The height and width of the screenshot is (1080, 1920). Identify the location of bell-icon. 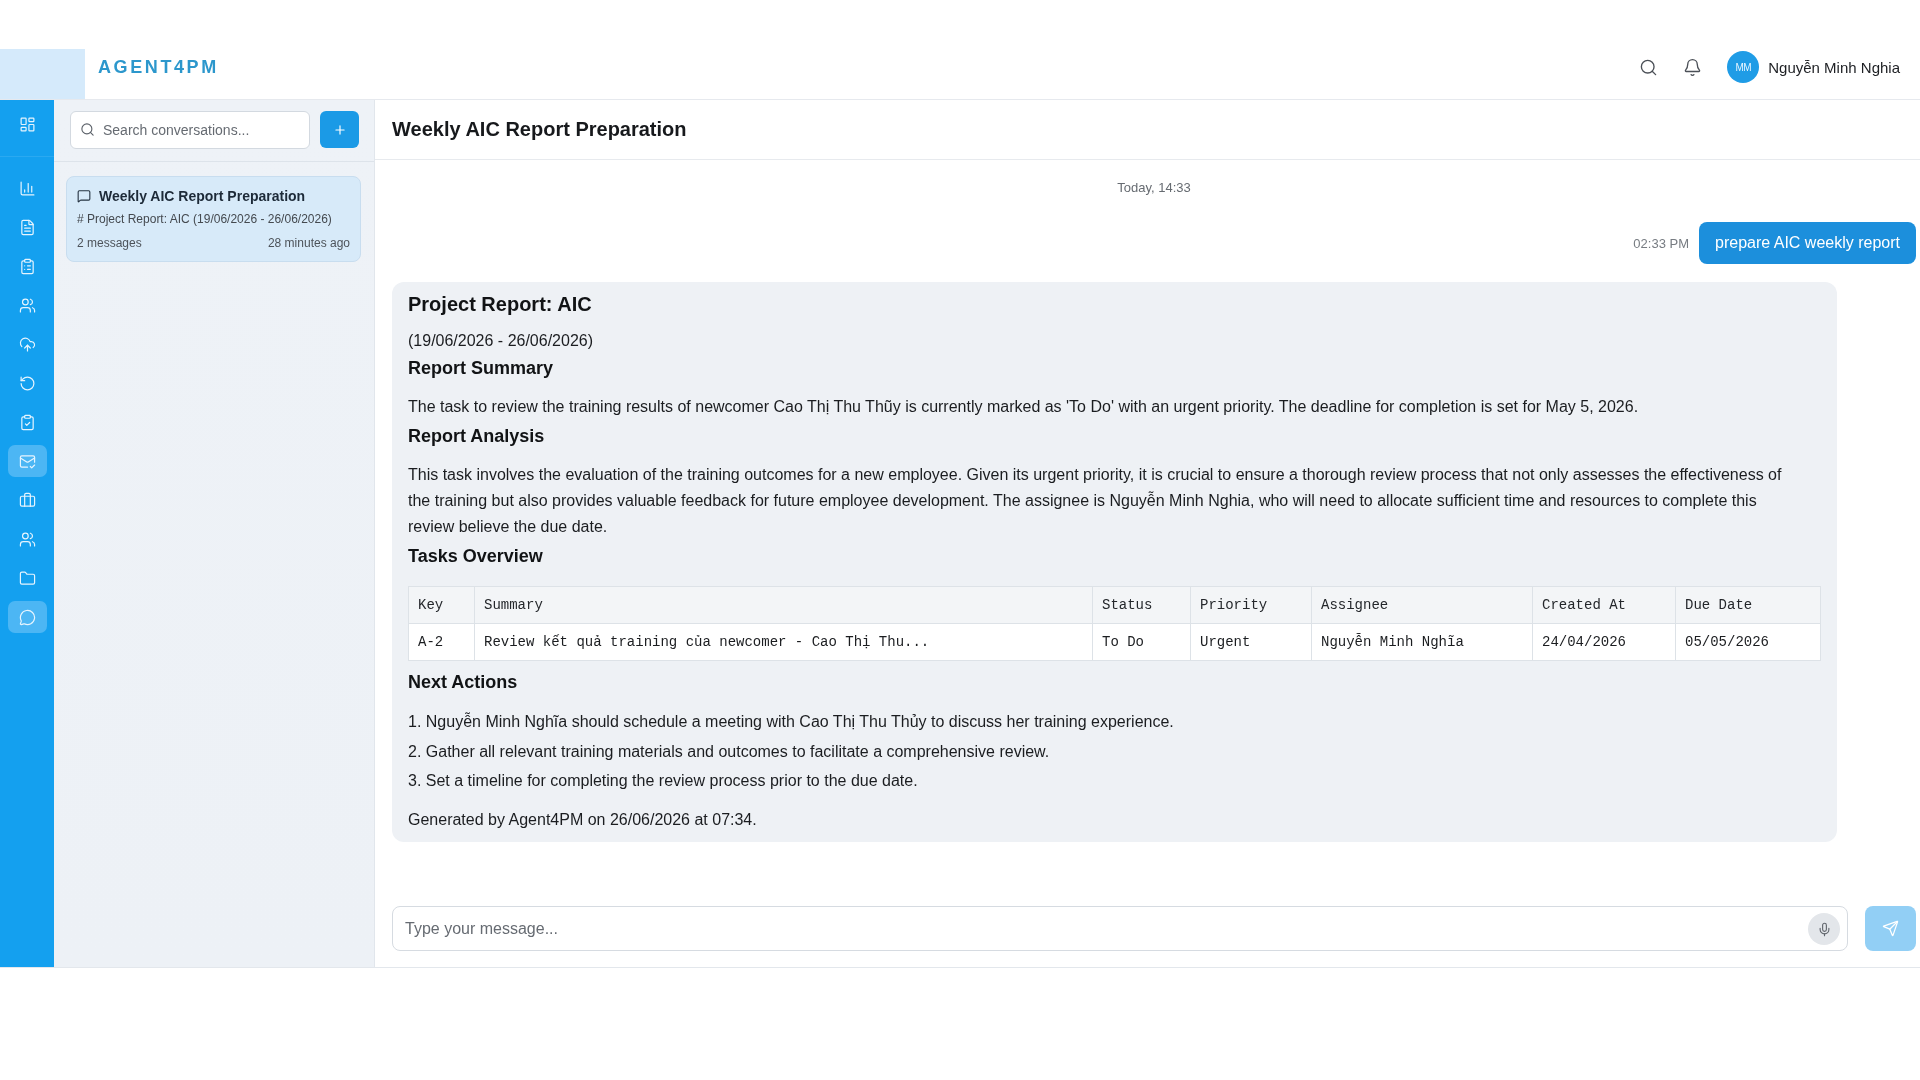
(1692, 67).